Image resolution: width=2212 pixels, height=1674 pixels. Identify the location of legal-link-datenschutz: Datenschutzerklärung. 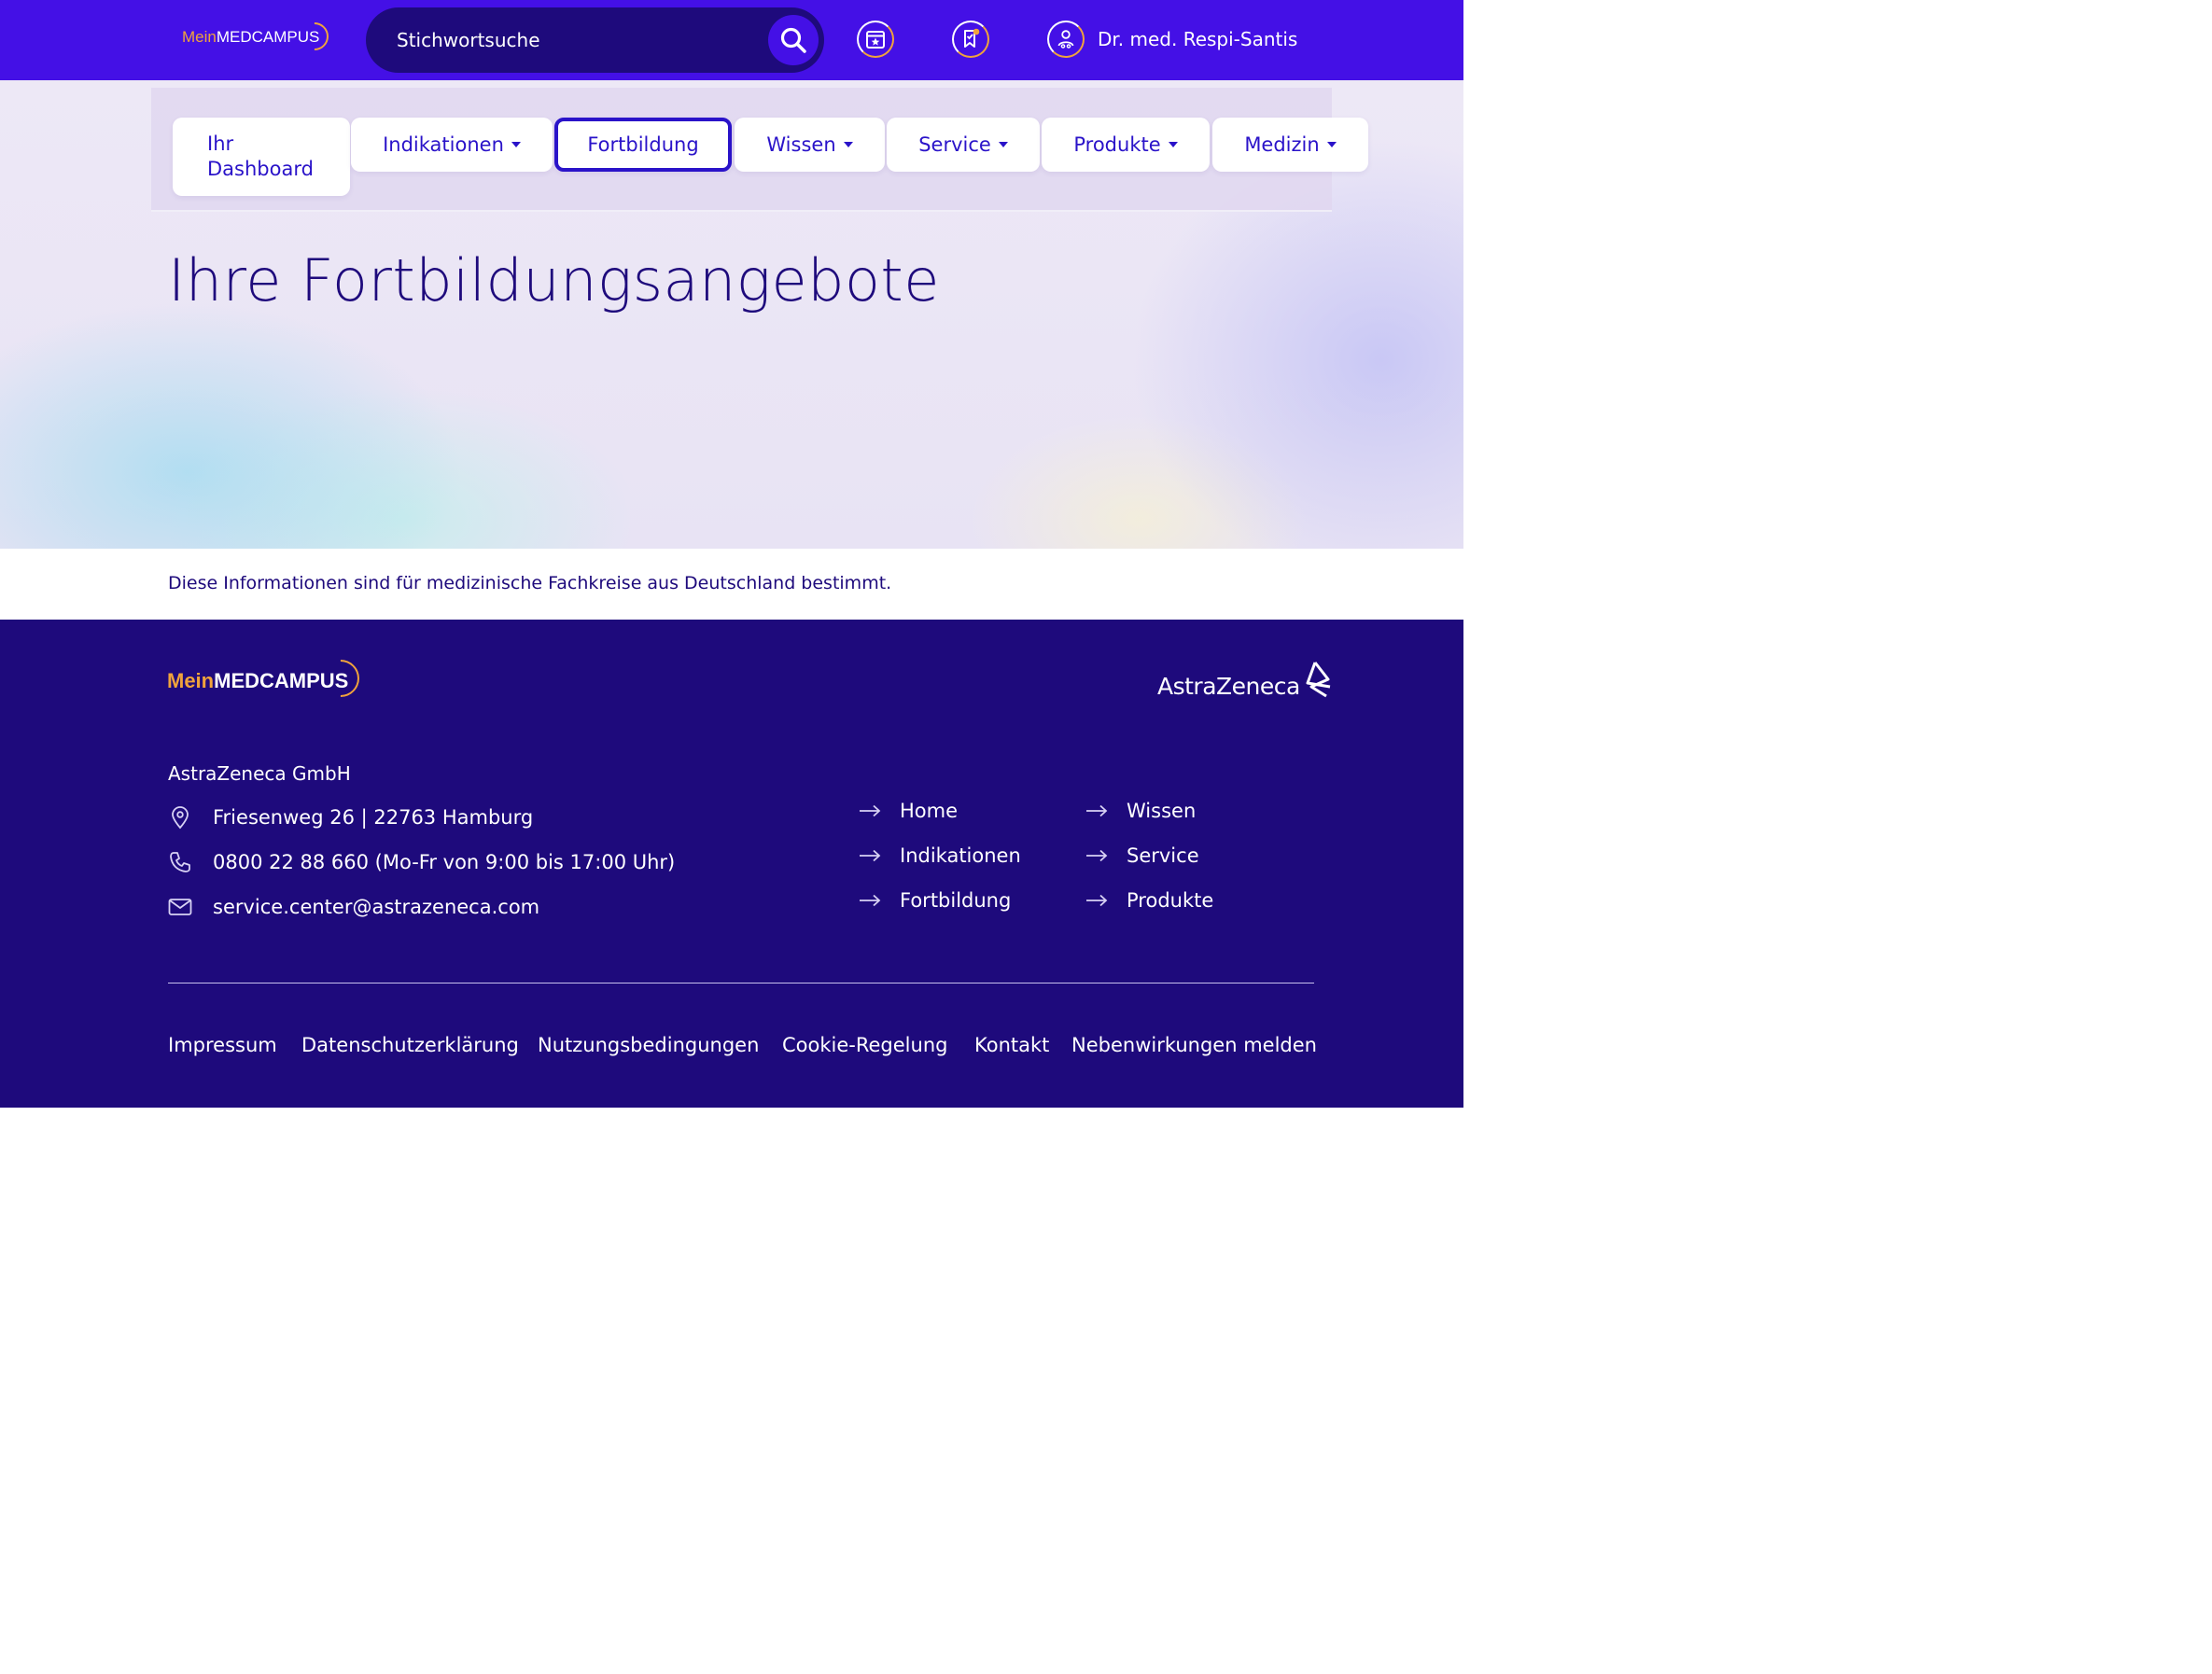
(410, 1045).